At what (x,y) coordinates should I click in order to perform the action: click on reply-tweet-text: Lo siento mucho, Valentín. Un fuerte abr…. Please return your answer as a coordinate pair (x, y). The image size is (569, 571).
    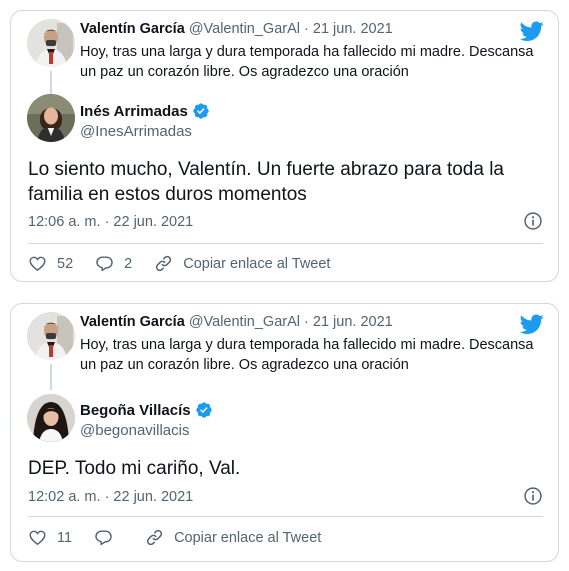
    Looking at the image, I should click on (266, 182).